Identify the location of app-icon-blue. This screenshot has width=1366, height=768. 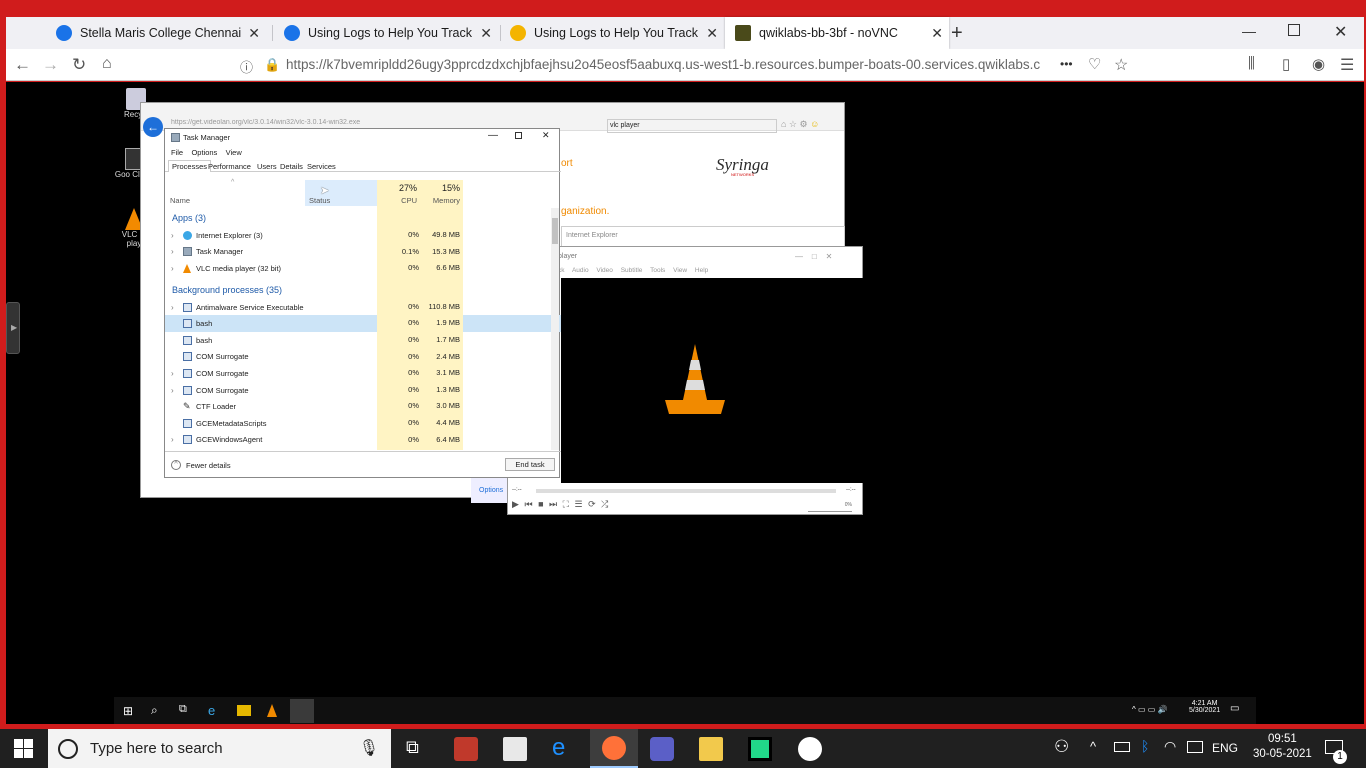
(810, 749).